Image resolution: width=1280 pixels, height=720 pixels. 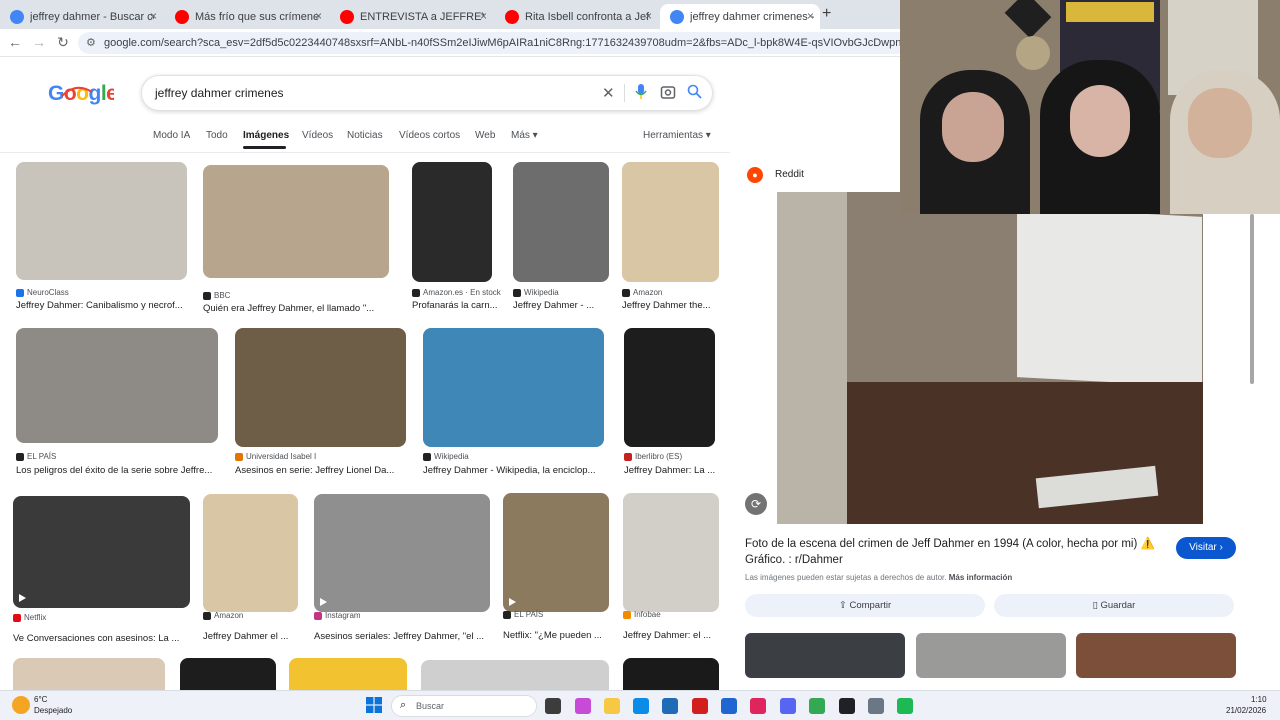 I want to click on clock-date: 21/02/2026, so click(x=1246, y=710).